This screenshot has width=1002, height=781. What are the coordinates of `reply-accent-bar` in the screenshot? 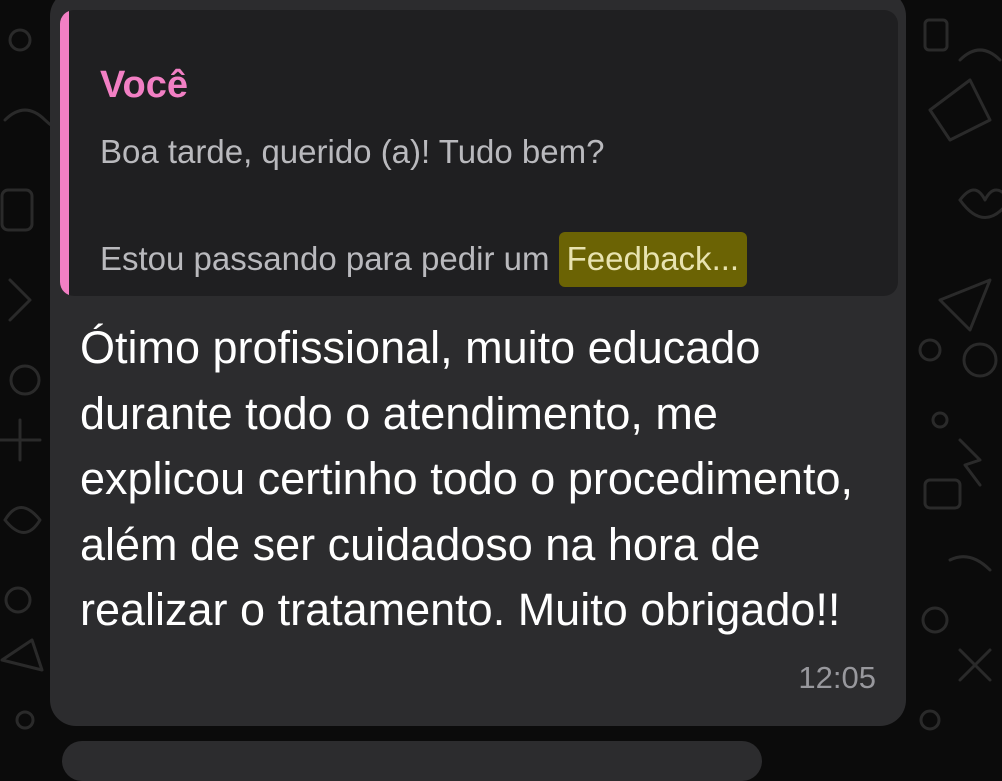 It's located at (64, 153).